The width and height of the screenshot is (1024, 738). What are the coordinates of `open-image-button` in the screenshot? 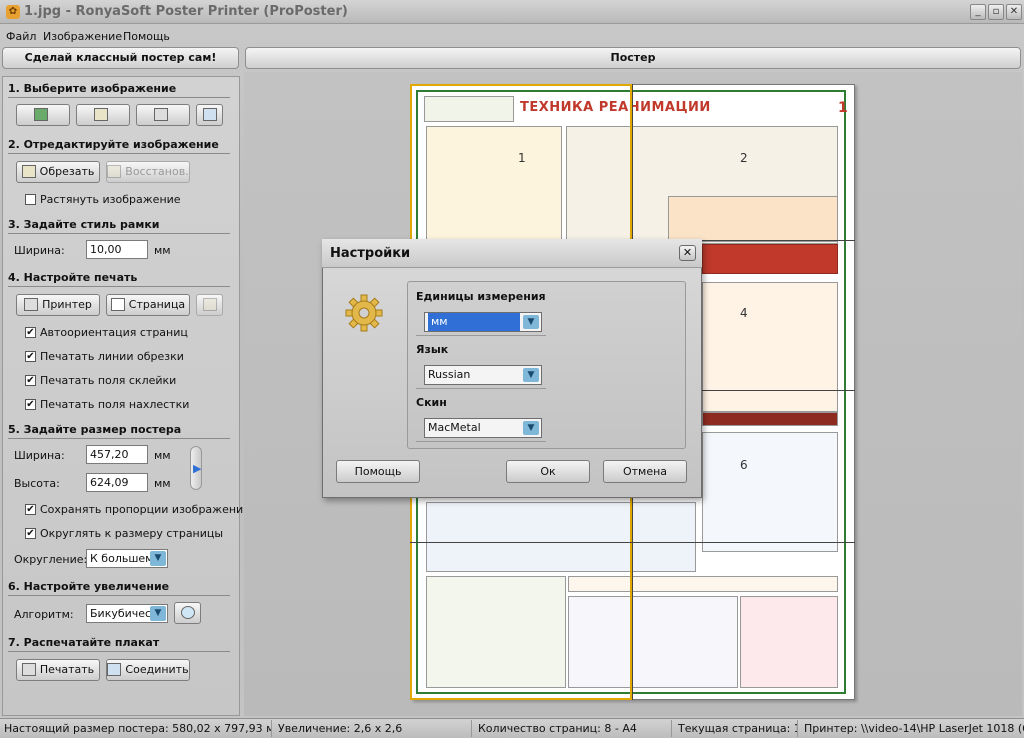 It's located at (43, 115).